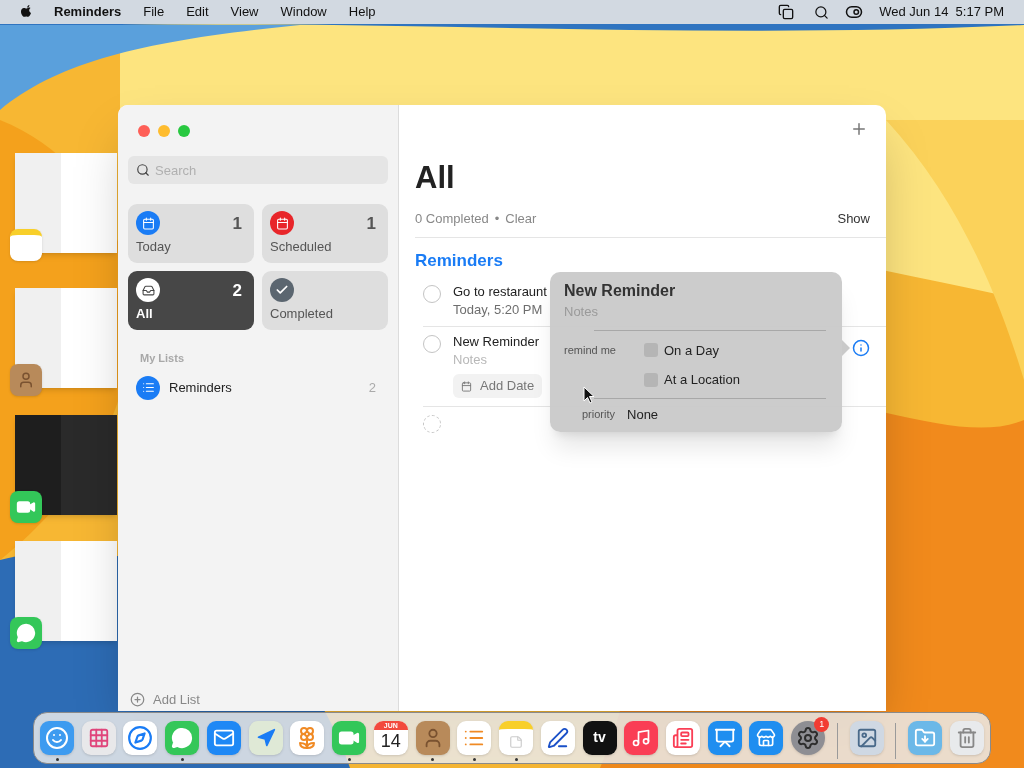 The image size is (1024, 768). What do you see at coordinates (786, 12) in the screenshot?
I see `stage-manager-icon` at bounding box center [786, 12].